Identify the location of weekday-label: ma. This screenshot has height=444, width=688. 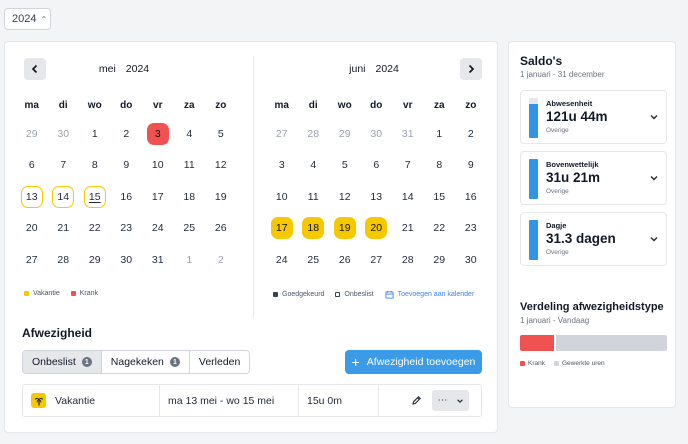
(281, 105).